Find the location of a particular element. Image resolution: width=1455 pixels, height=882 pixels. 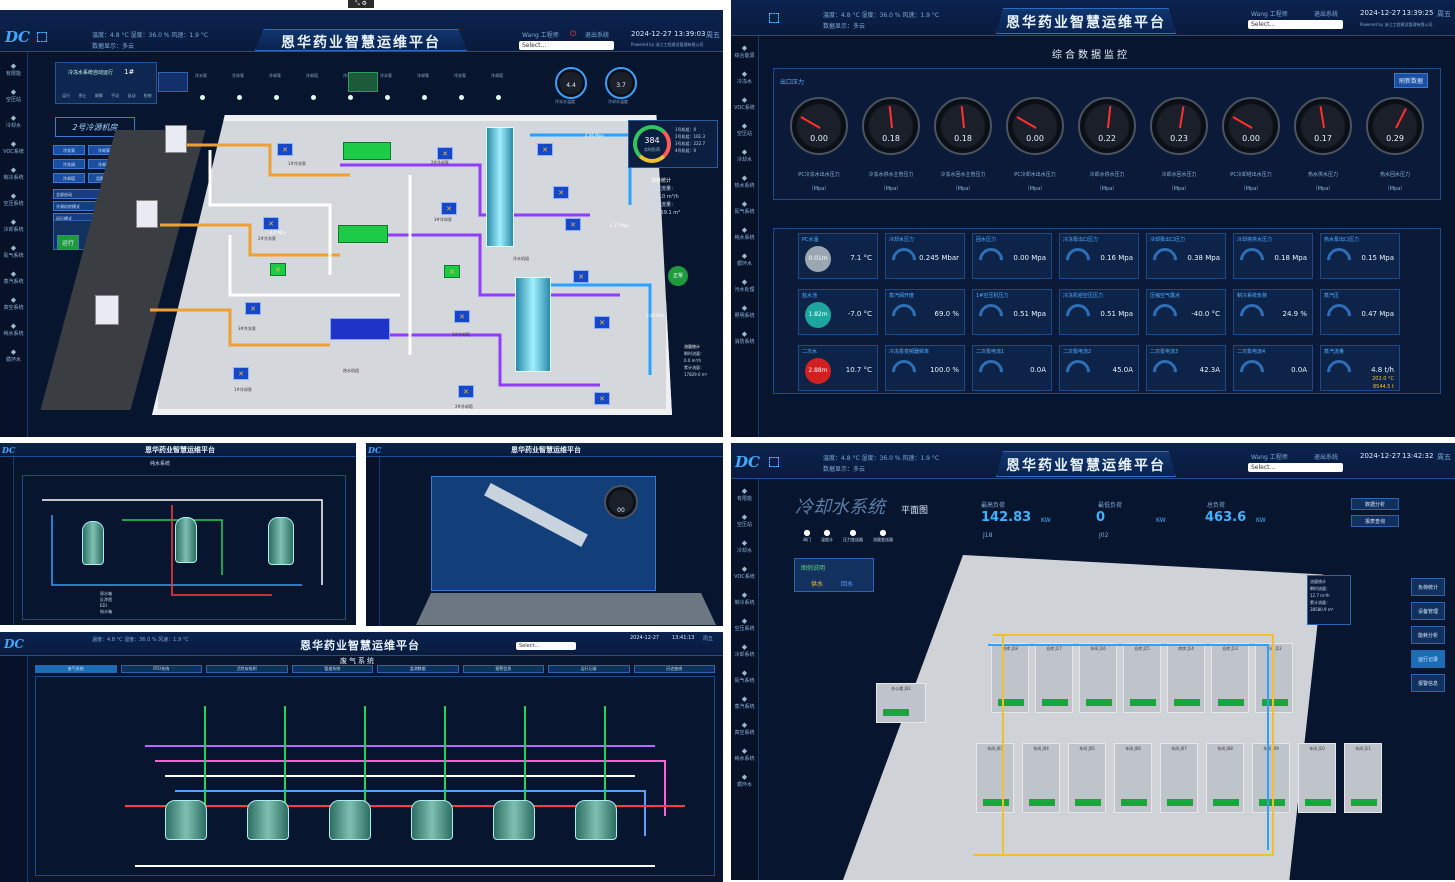

sidebar-item: ◆ 消防系统 is located at coordinates (744, 339).